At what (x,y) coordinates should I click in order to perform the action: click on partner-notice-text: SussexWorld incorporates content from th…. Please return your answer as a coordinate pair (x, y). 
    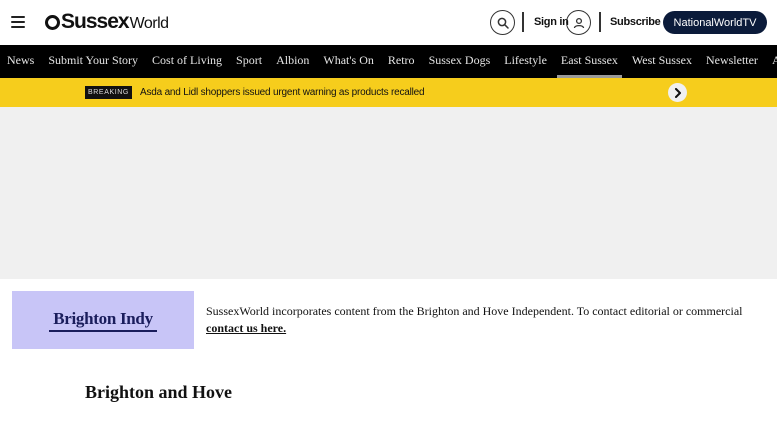
    Looking at the image, I should click on (474, 311).